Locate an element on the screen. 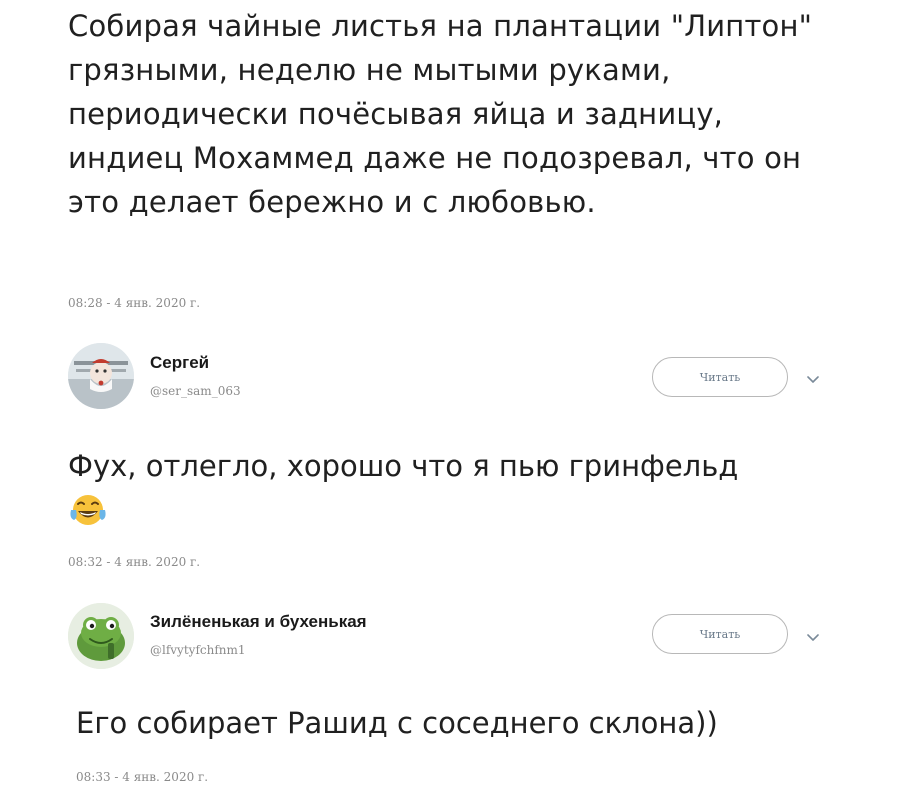  user-name: Сергей is located at coordinates (179, 363).